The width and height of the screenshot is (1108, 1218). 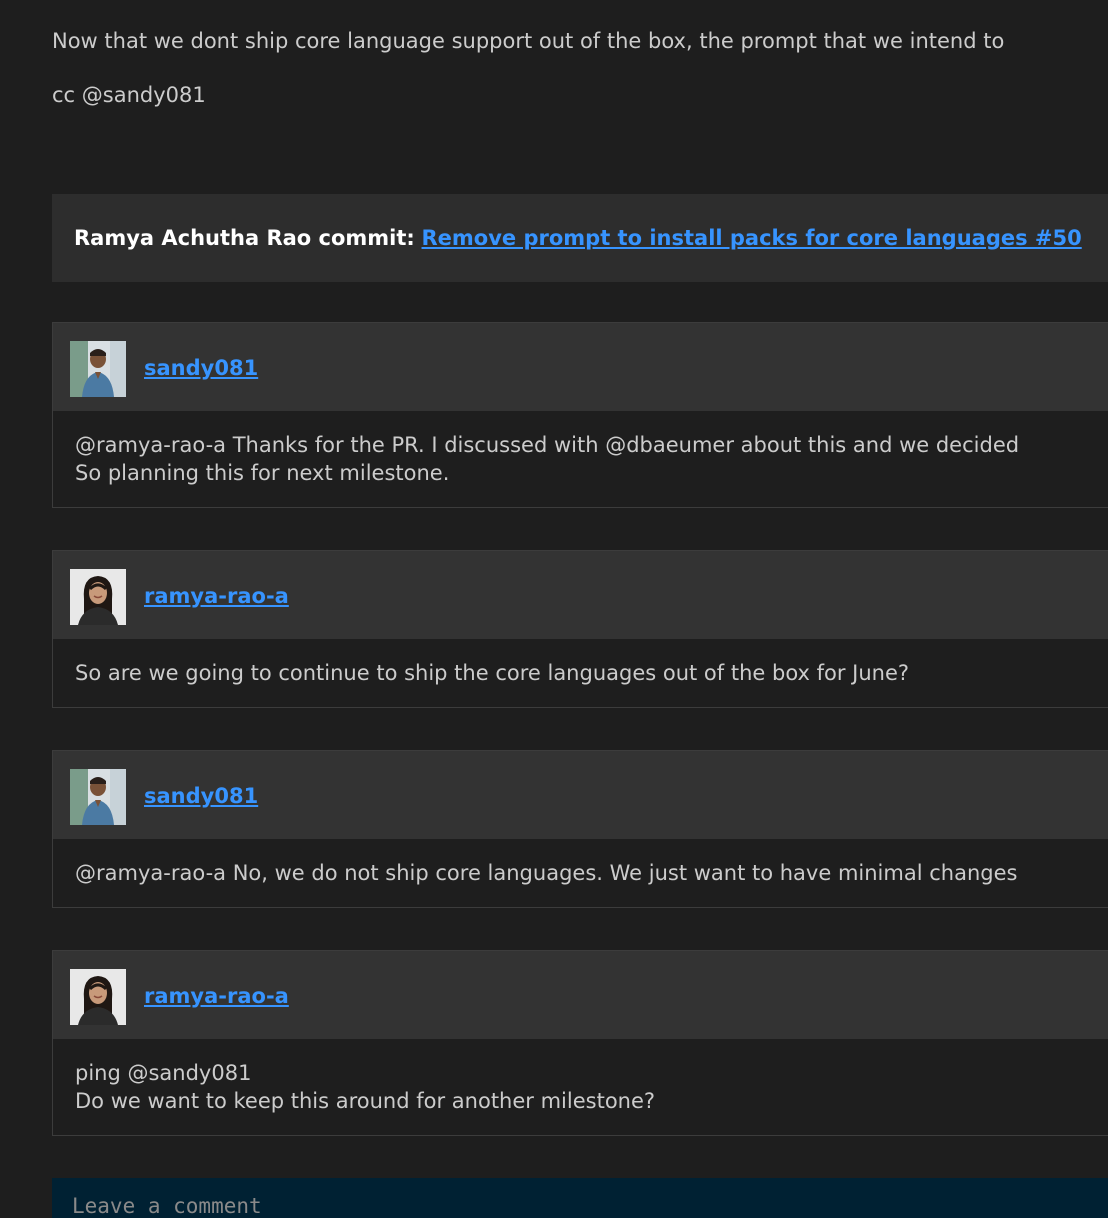 What do you see at coordinates (244, 238) in the screenshot?
I see `commit-author: Ramya Achutha Rao commit:` at bounding box center [244, 238].